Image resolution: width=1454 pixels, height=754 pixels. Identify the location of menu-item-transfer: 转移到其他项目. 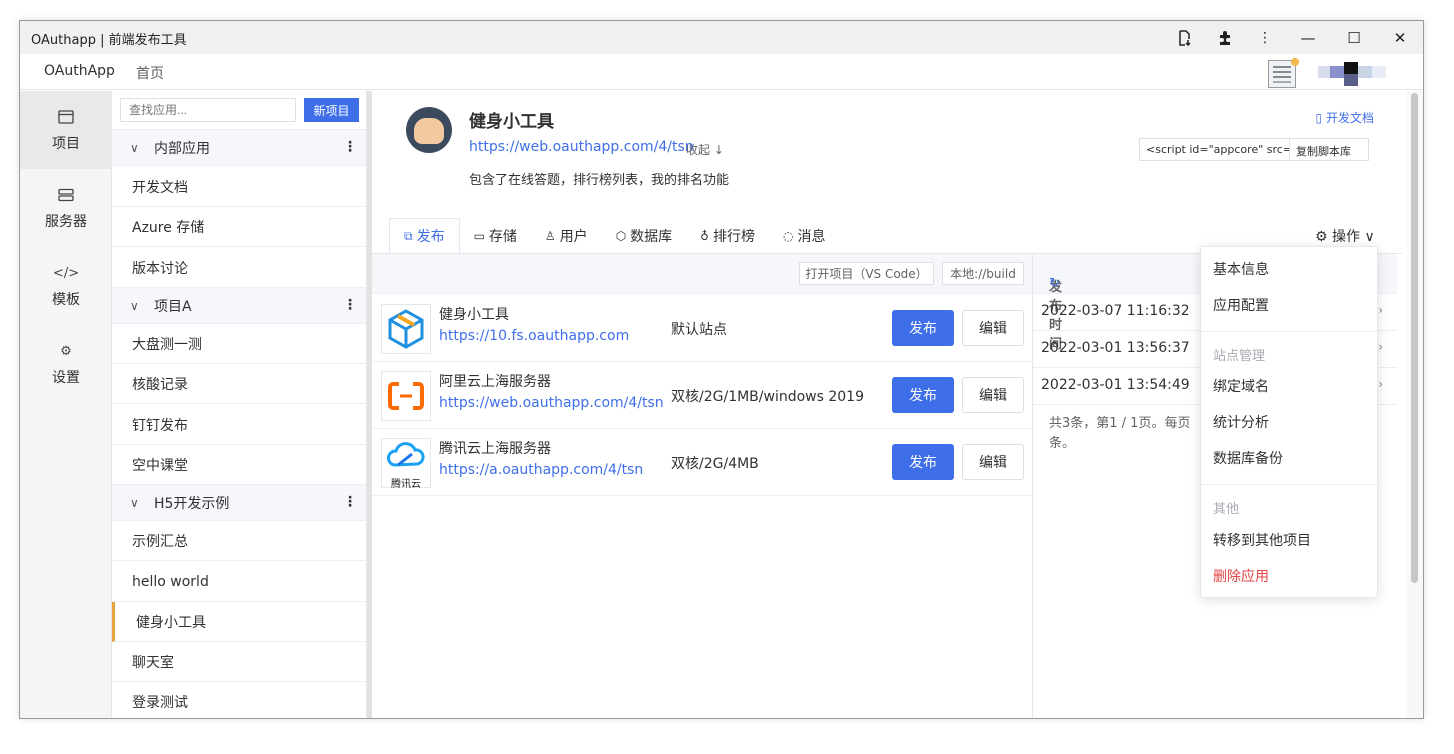
(1262, 540).